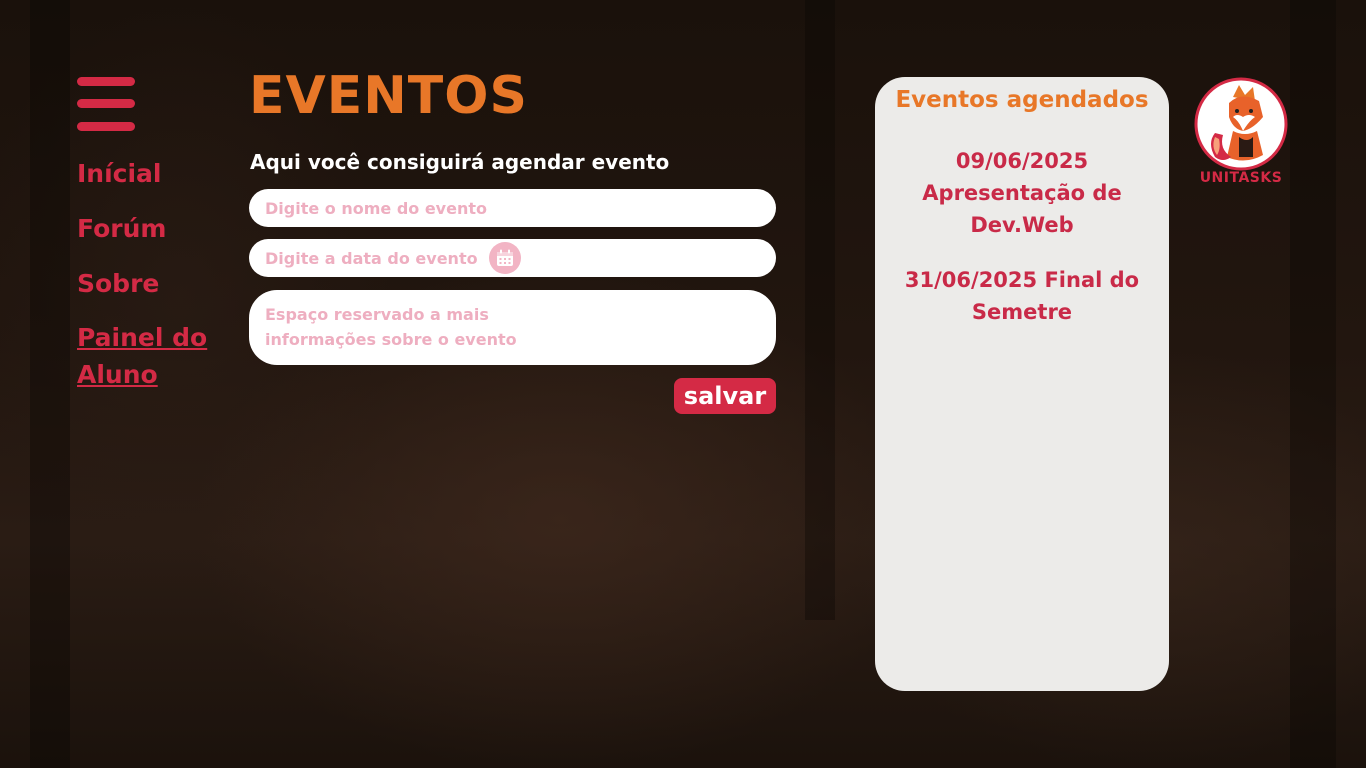  I want to click on menu-icon, so click(106, 104).